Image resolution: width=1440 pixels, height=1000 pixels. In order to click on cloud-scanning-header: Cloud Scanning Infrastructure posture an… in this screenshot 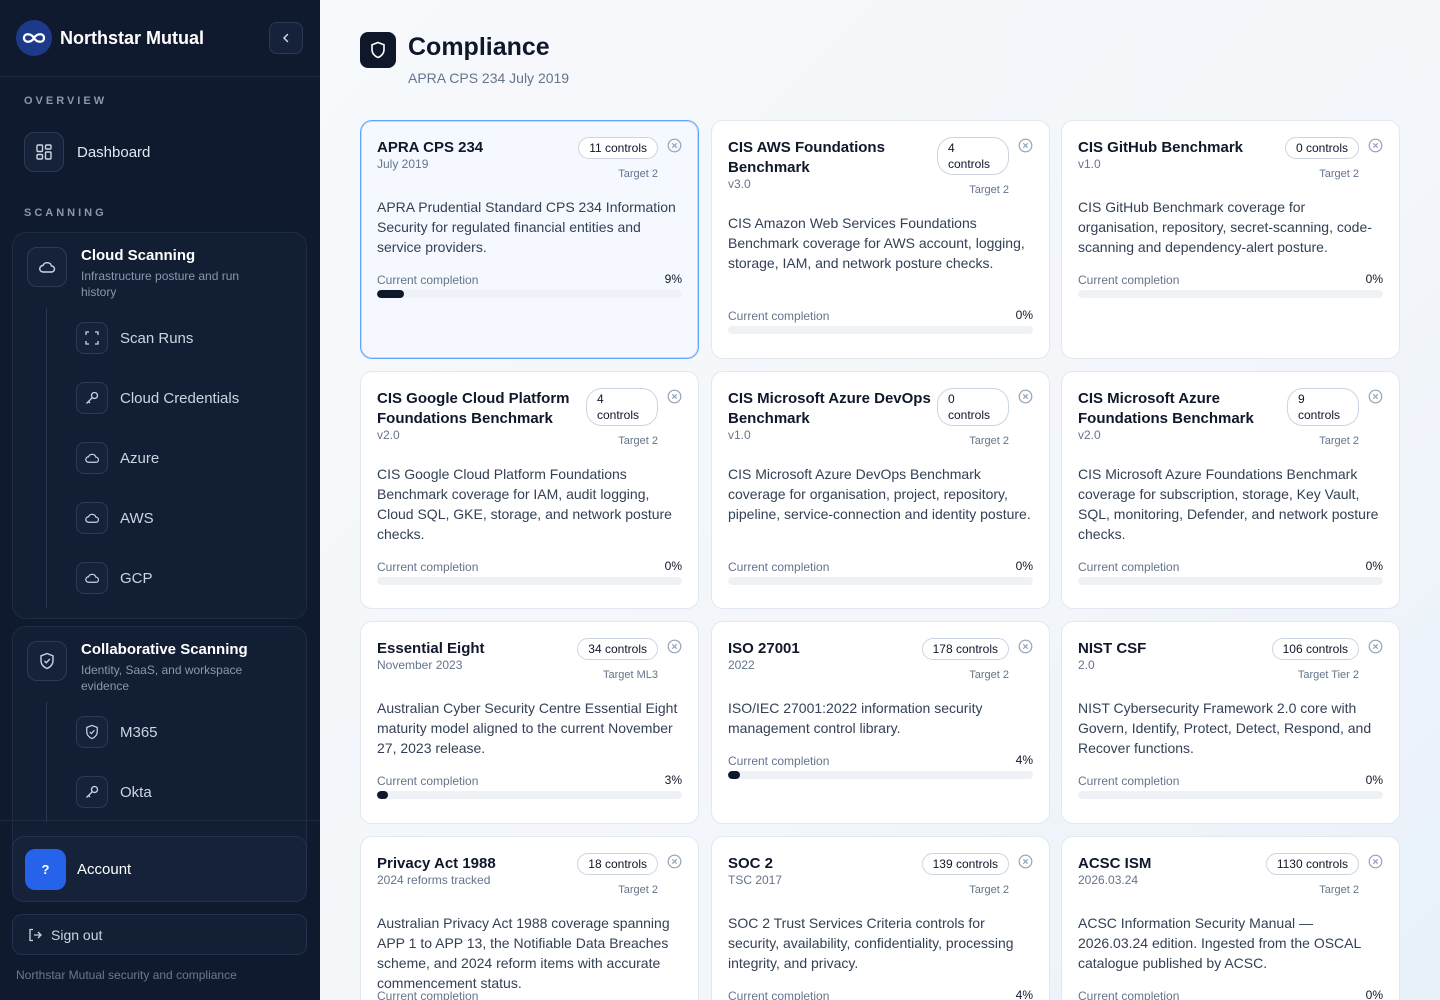, I will do `click(159, 266)`.